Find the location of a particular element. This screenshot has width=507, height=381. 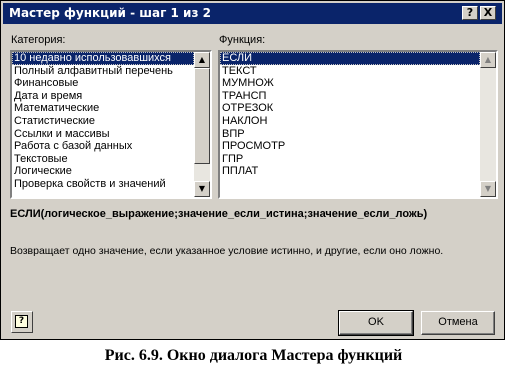

list-item: Полный алфавитный перечень is located at coordinates (103, 71).